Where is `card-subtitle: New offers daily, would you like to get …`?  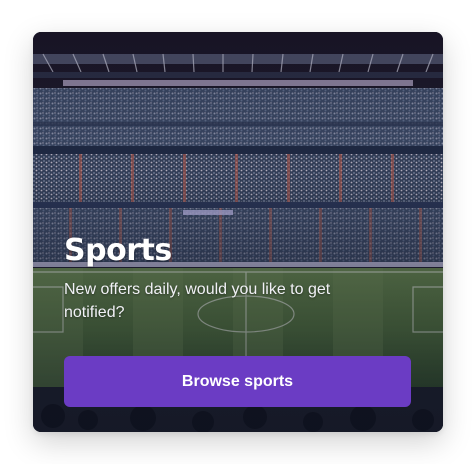 card-subtitle: New offers daily, would you like to get … is located at coordinates (197, 301).